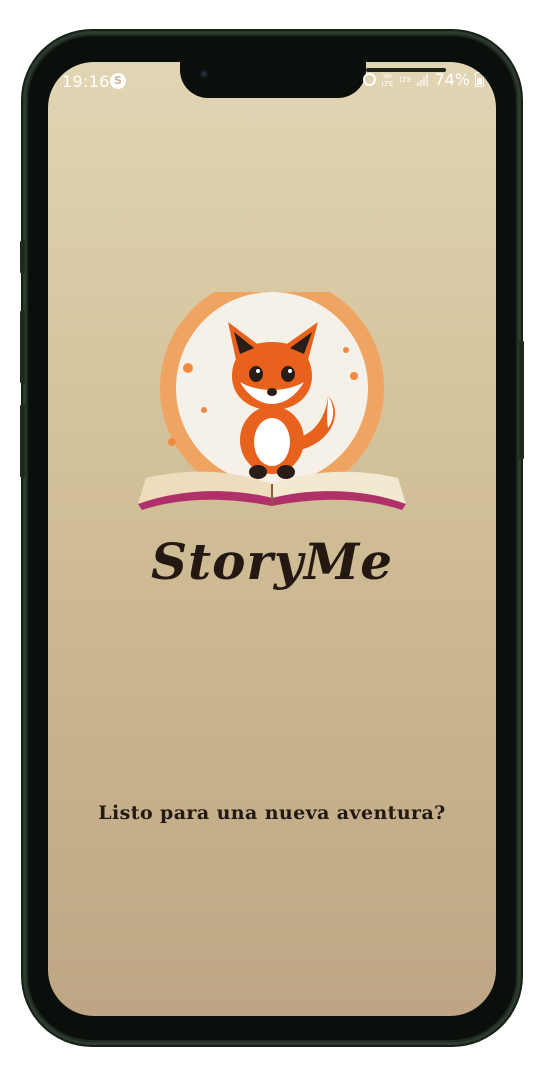 This screenshot has width=558, height=1080. What do you see at coordinates (118, 81) in the screenshot?
I see `notification-app-icon: S` at bounding box center [118, 81].